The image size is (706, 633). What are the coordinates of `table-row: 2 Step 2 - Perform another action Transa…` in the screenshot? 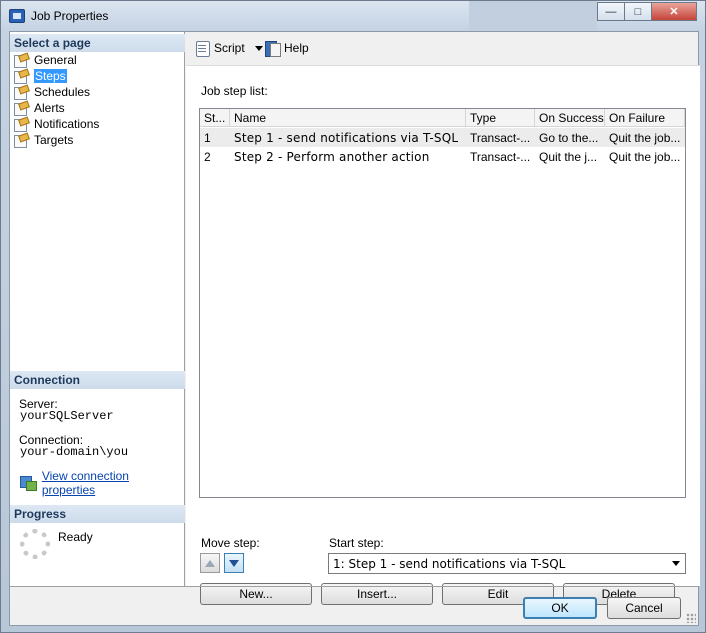 It's located at (442, 156).